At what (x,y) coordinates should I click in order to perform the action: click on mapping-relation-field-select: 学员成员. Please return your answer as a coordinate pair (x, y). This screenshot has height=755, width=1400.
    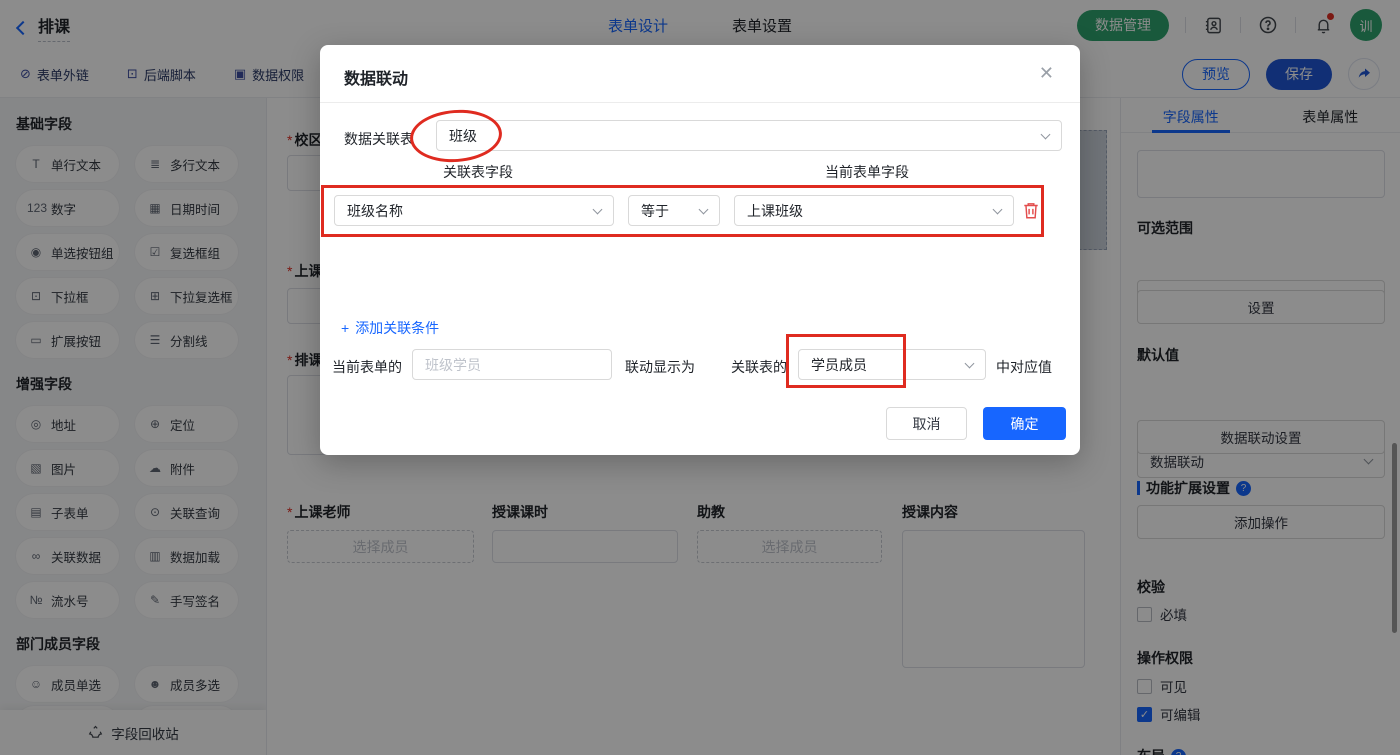
    Looking at the image, I should click on (892, 364).